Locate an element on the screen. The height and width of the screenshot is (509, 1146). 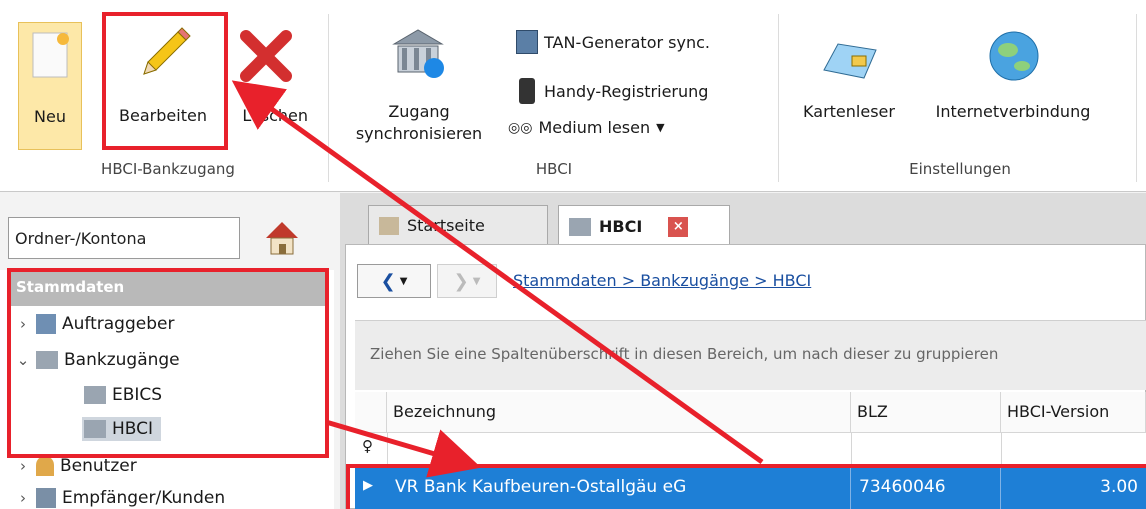
tree-item-benutzer: › Benutzer is located at coordinates (76, 466).